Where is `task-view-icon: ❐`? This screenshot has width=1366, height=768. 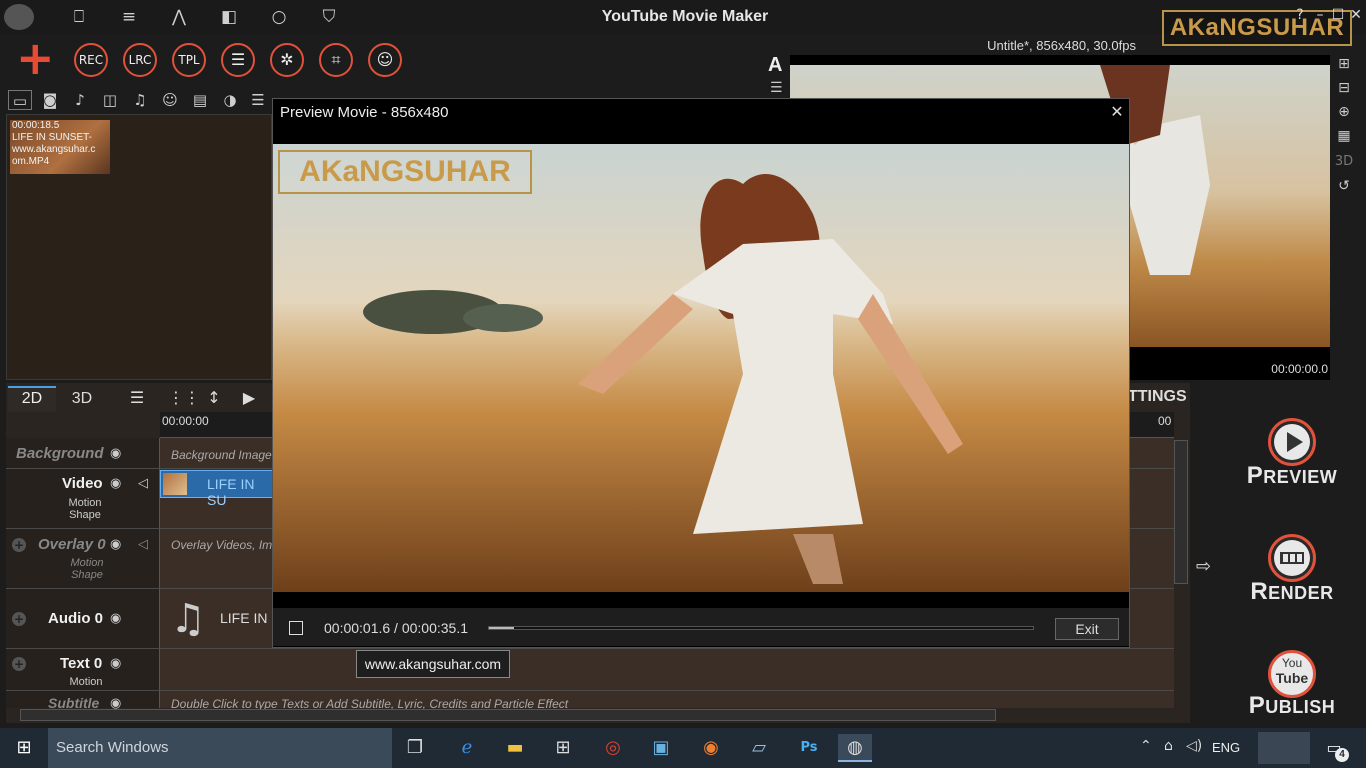
task-view-icon: ❐ is located at coordinates (415, 748).